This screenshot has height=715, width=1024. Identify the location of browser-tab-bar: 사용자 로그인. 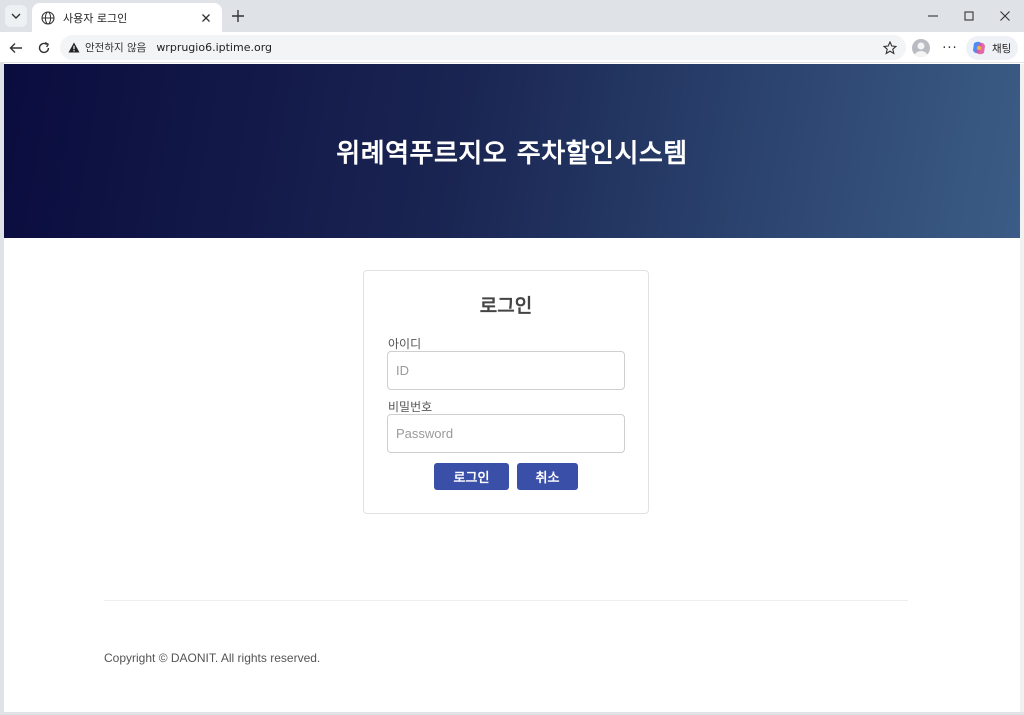
(512, 16).